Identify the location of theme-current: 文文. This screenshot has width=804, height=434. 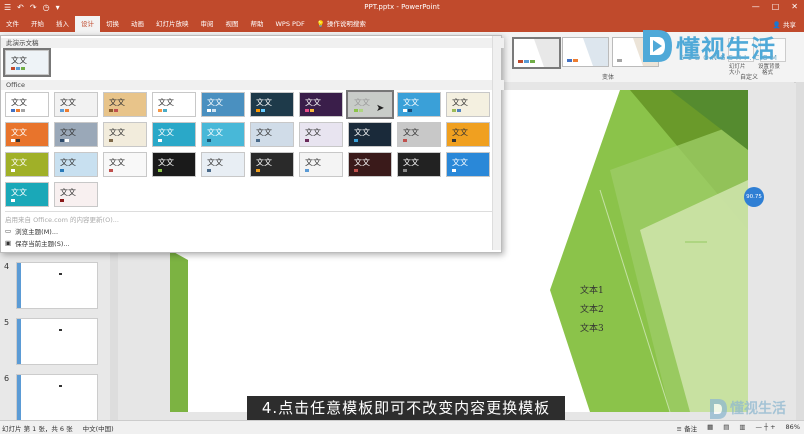
(27, 62).